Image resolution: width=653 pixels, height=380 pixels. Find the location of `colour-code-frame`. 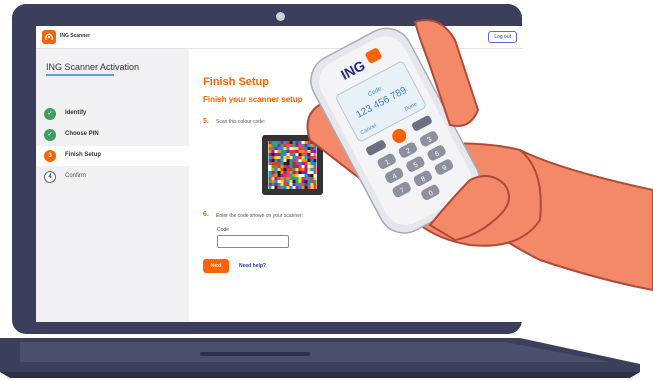

colour-code-frame is located at coordinates (292, 165).